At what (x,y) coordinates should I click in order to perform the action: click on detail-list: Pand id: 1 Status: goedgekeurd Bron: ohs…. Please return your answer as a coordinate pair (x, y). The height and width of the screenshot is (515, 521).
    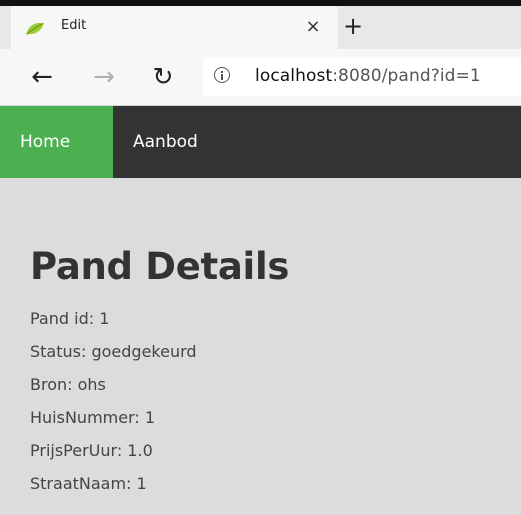
    Looking at the image, I should click on (113, 408).